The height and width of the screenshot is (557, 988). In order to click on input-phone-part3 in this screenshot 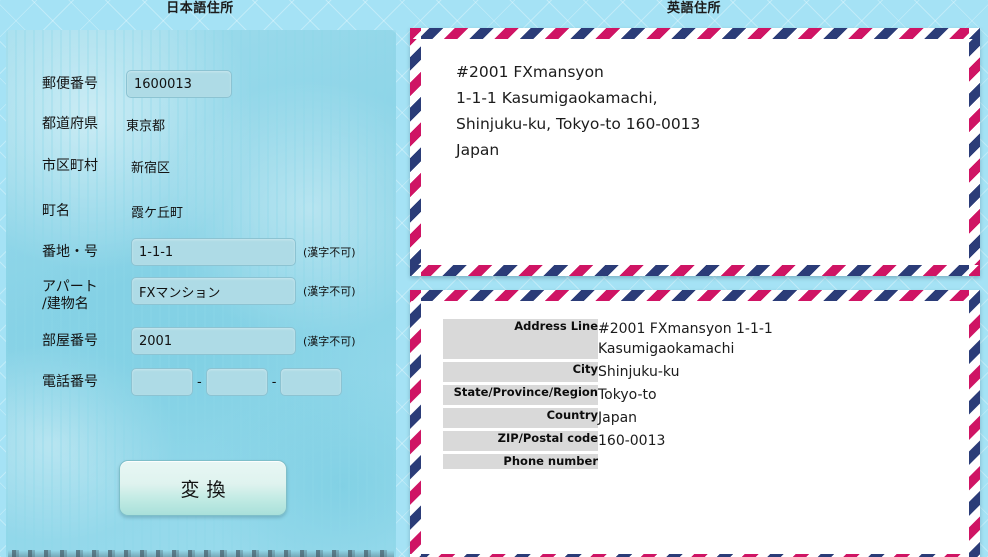, I will do `click(311, 382)`.